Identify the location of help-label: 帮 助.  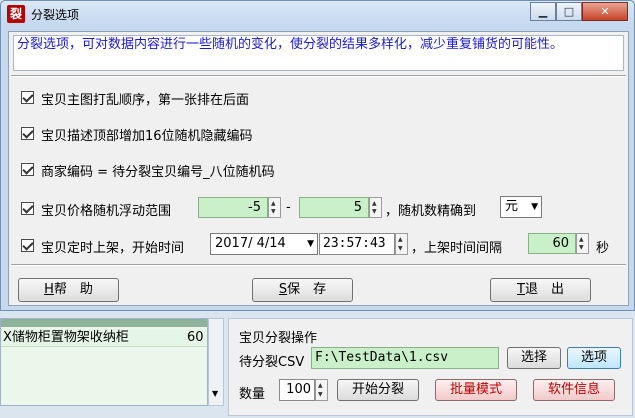
(73, 289).